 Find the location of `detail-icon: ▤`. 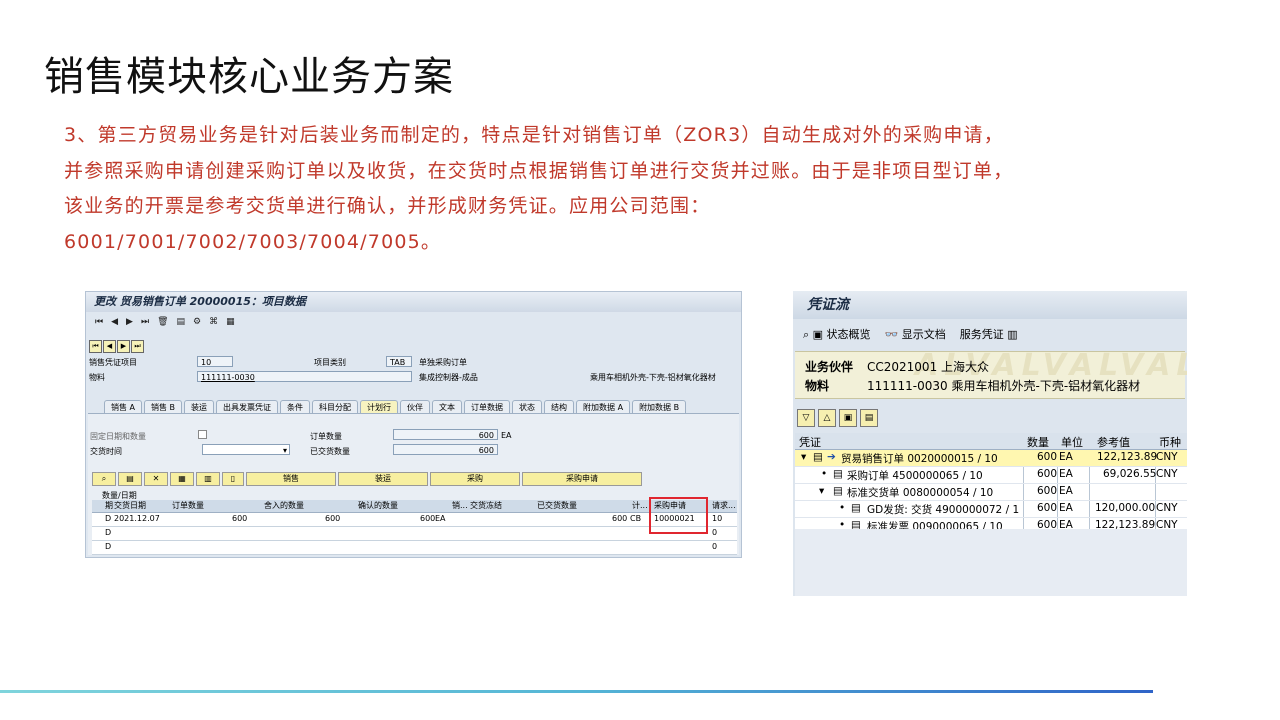

detail-icon: ▤ is located at coordinates (130, 479).